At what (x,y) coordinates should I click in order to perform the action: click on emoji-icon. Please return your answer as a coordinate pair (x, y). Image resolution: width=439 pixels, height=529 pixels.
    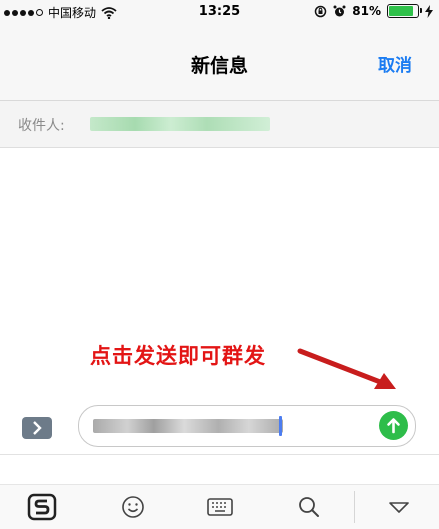
    Looking at the image, I should click on (133, 507).